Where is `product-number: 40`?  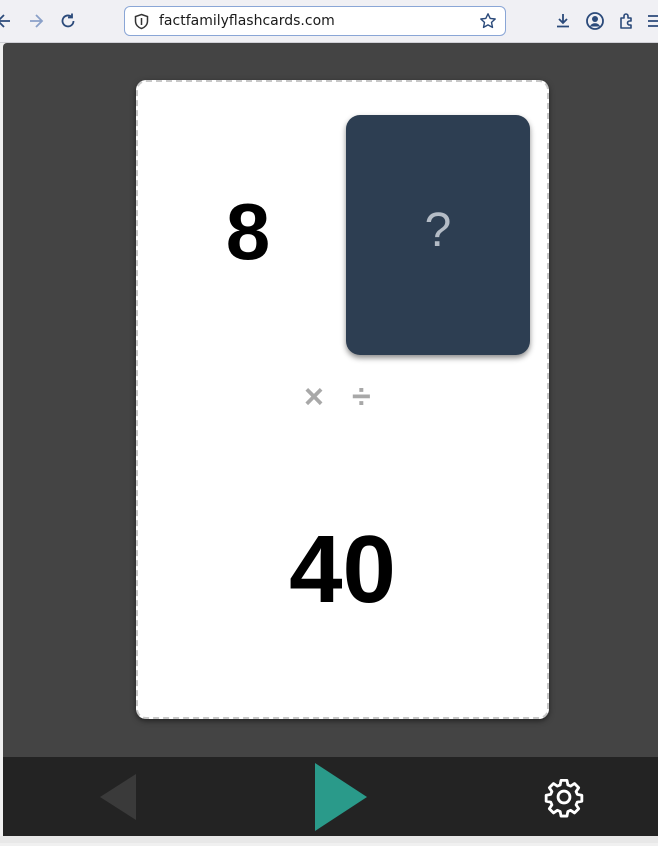
product-number: 40 is located at coordinates (342, 569).